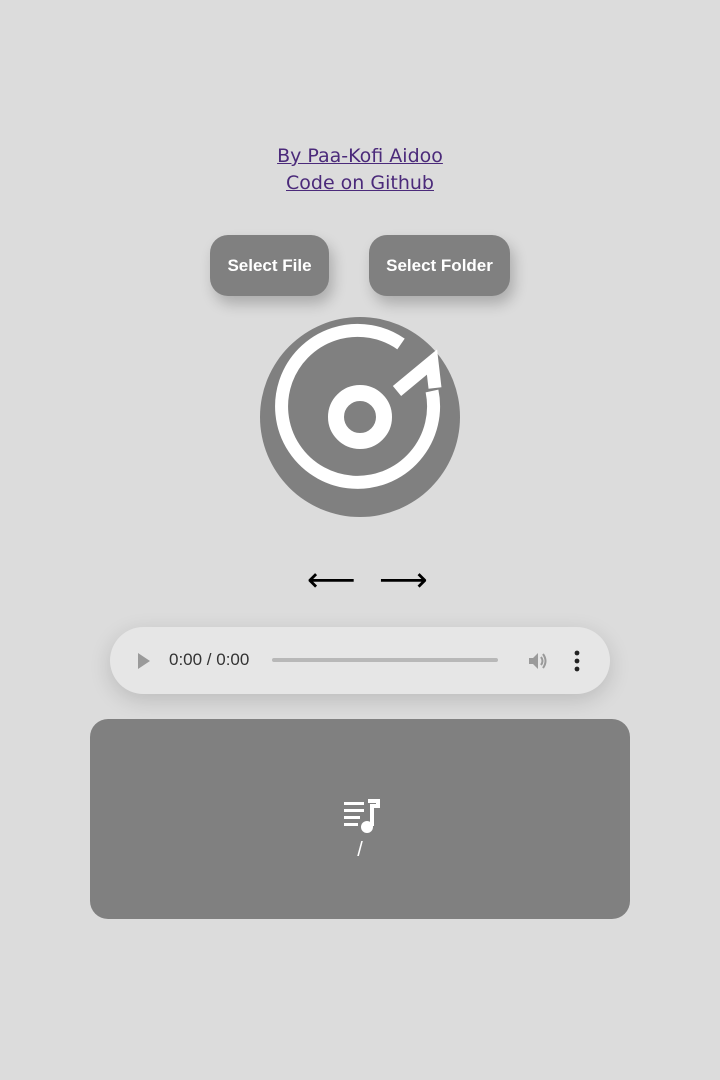  I want to click on play-icon, so click(144, 661).